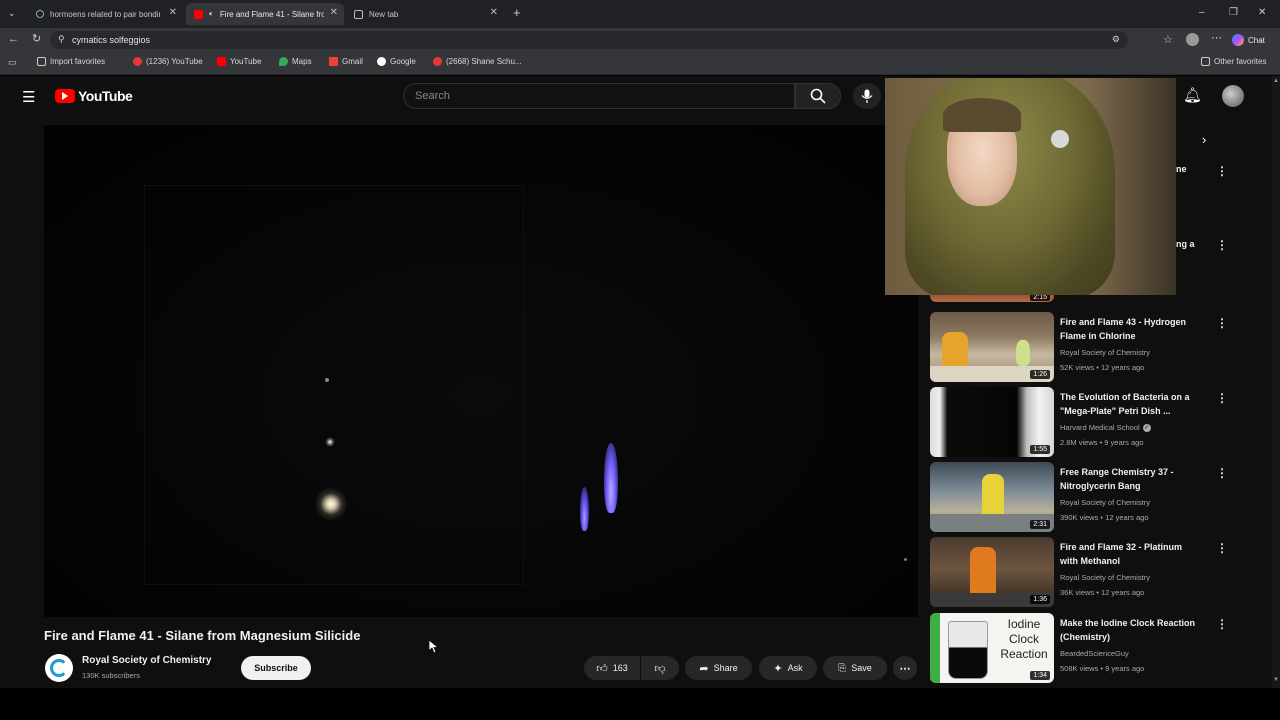 This screenshot has height=720, width=1280. I want to click on maps-pin-icon, so click(283, 61).